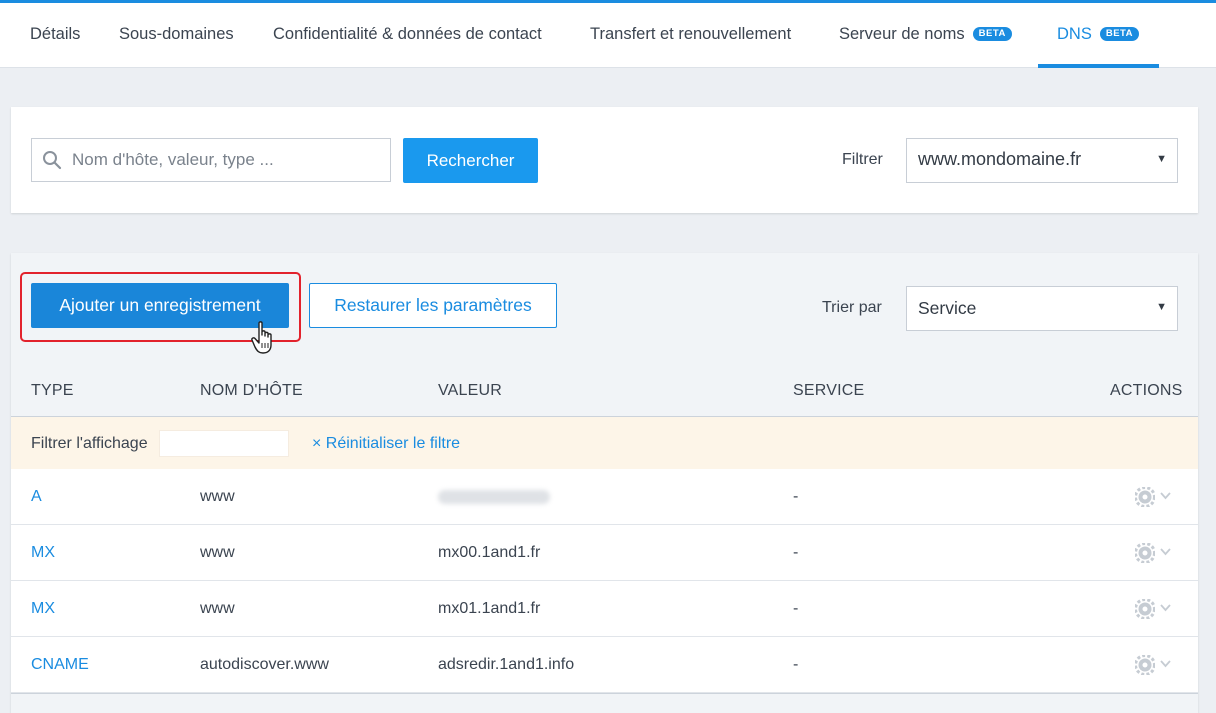  I want to click on column-header-hostname: NOM D'HÔTE, so click(251, 391).